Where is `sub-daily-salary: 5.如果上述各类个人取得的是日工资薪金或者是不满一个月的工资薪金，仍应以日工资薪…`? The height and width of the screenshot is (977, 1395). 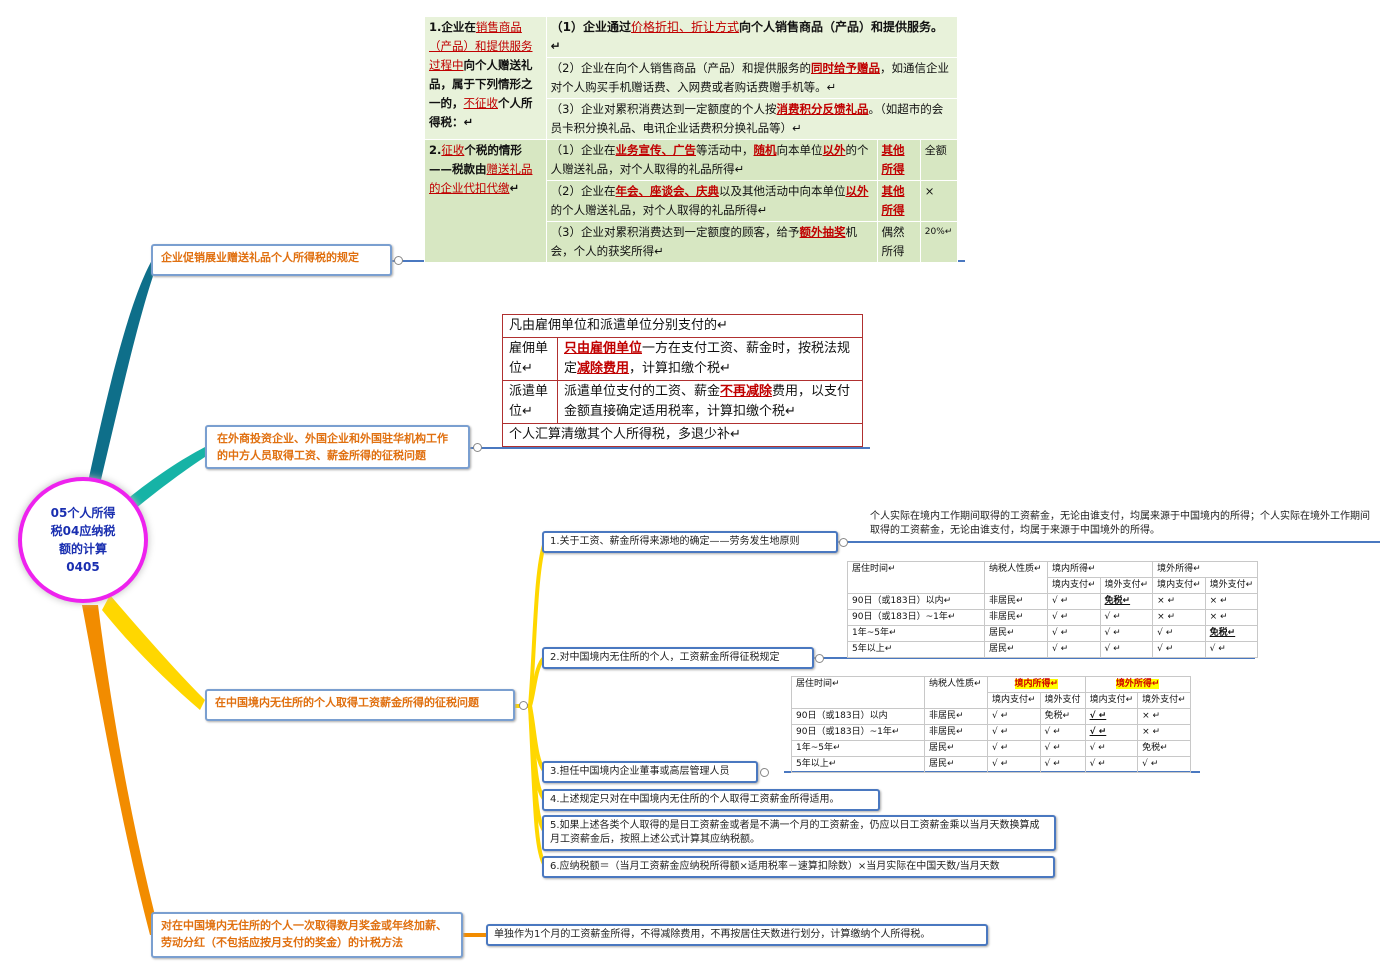 sub-daily-salary: 5.如果上述各类个人取得的是日工资薪金或者是不满一个月的工资薪金，仍应以日工资薪… is located at coordinates (799, 833).